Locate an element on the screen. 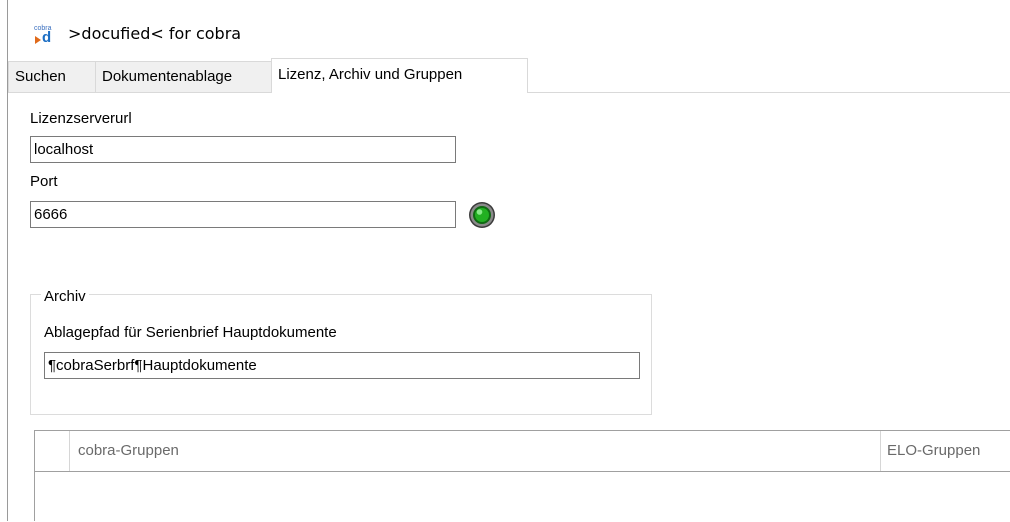 The width and height of the screenshot is (1010, 522). port-input: 6666 is located at coordinates (243, 214).